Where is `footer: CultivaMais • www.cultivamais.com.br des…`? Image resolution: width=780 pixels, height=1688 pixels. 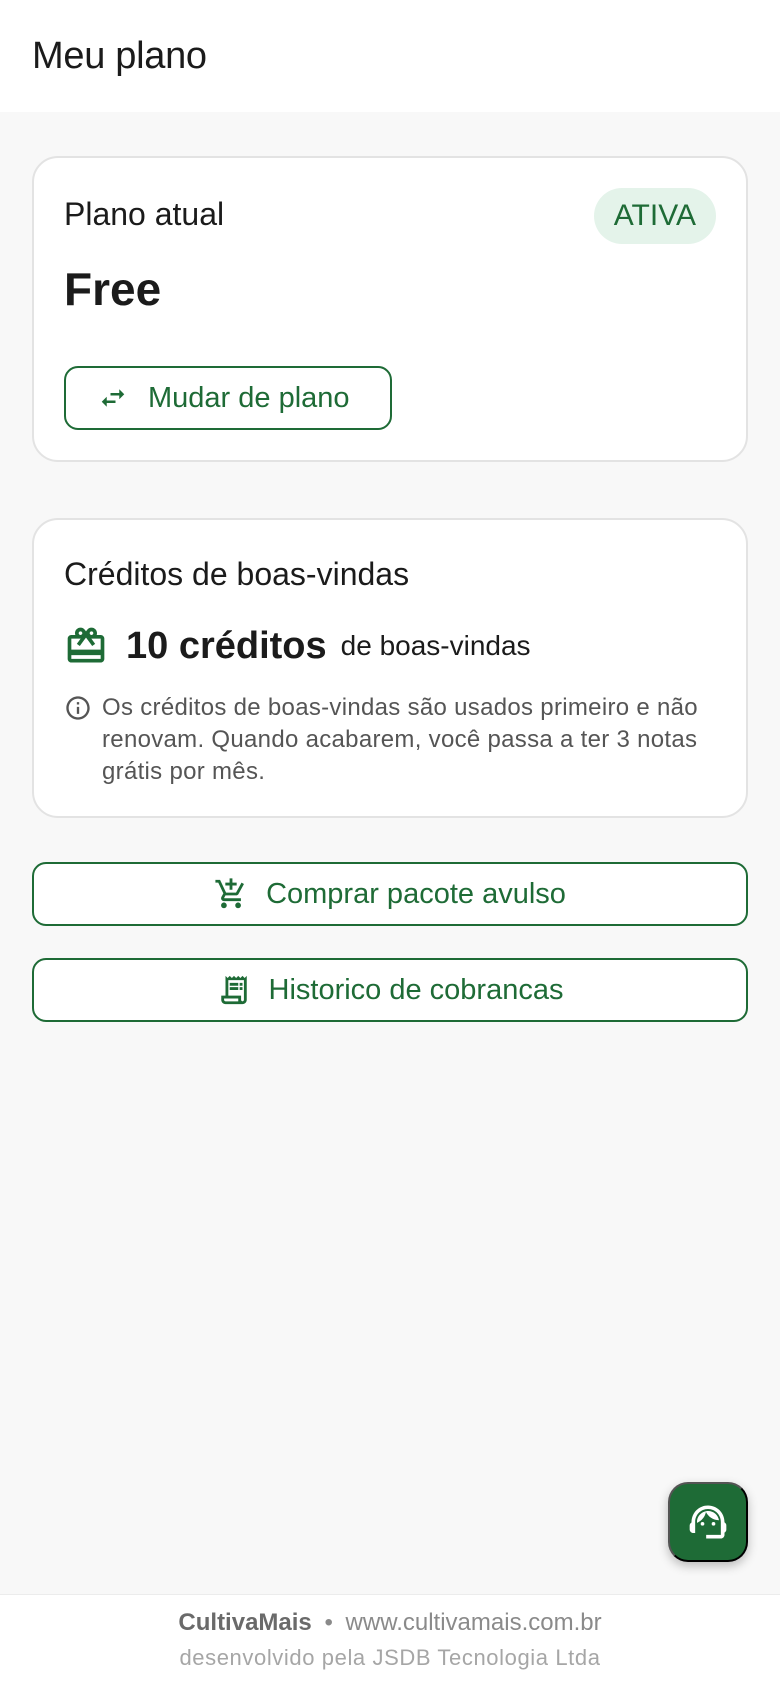
footer: CultivaMais • www.cultivamais.com.br des… is located at coordinates (390, 1641).